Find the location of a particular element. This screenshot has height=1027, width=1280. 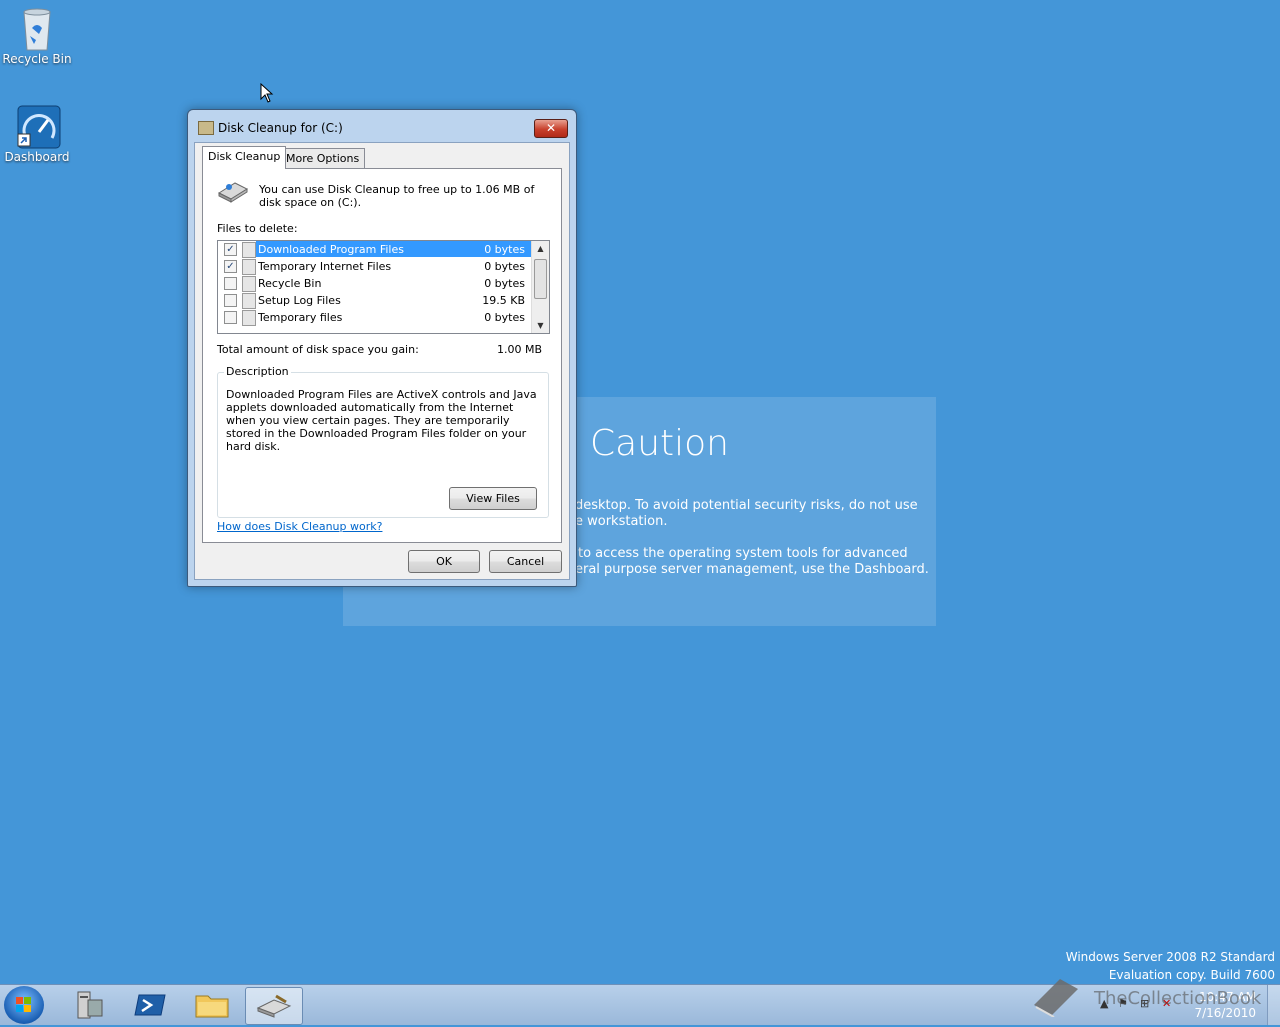

book-logo-icon is located at coordinates (1056, 996).